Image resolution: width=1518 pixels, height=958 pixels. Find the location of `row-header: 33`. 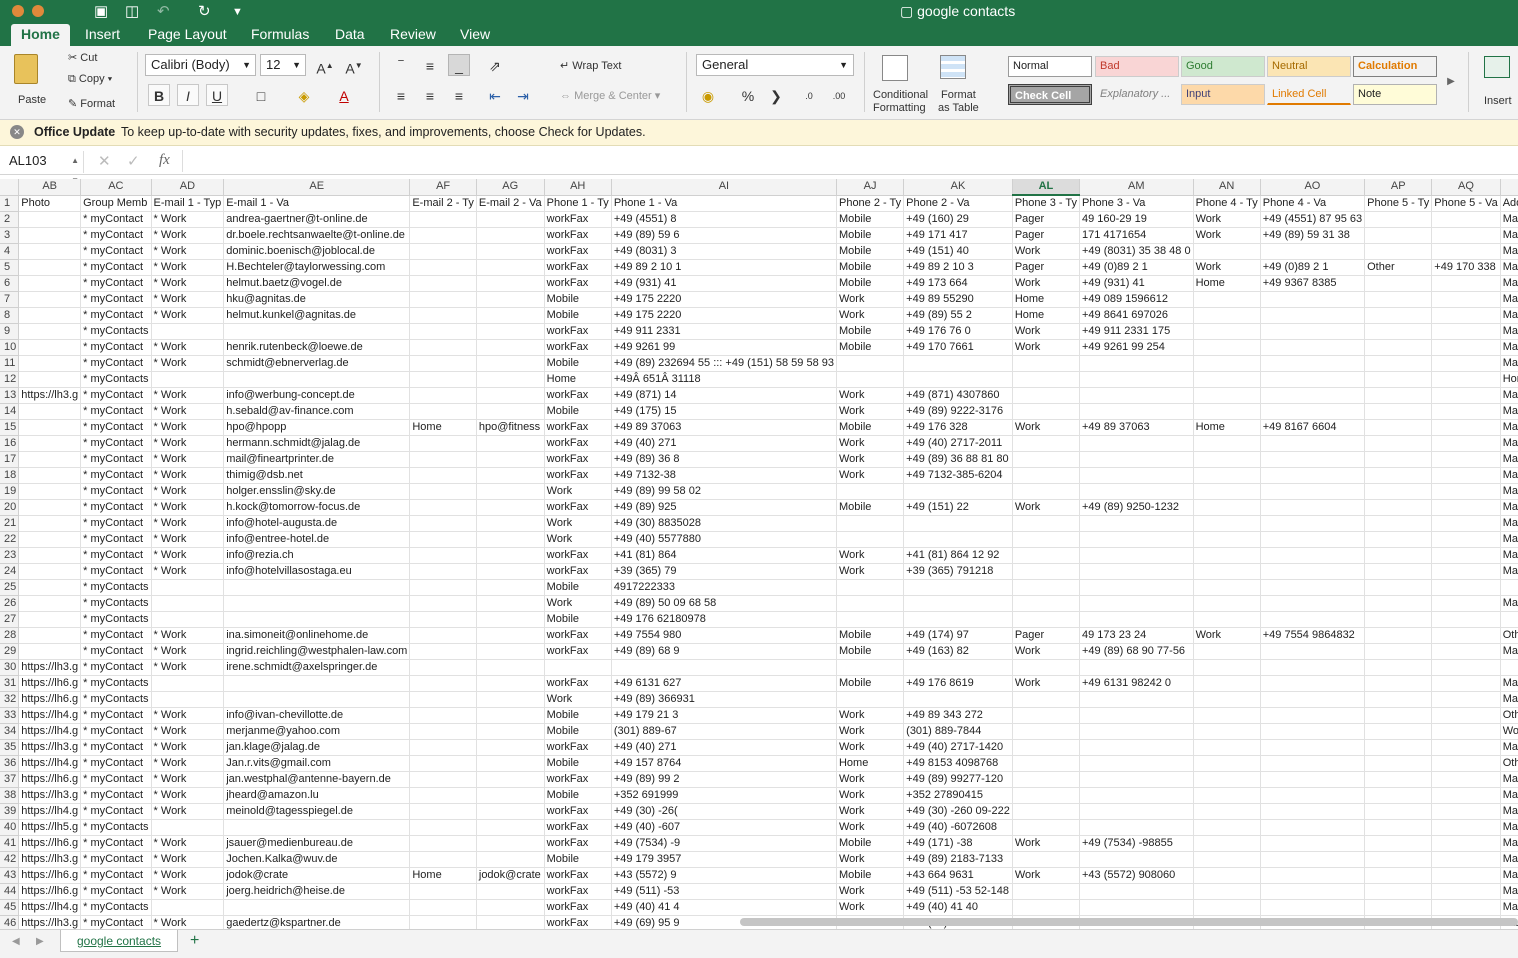

row-header: 33 is located at coordinates (10, 715).